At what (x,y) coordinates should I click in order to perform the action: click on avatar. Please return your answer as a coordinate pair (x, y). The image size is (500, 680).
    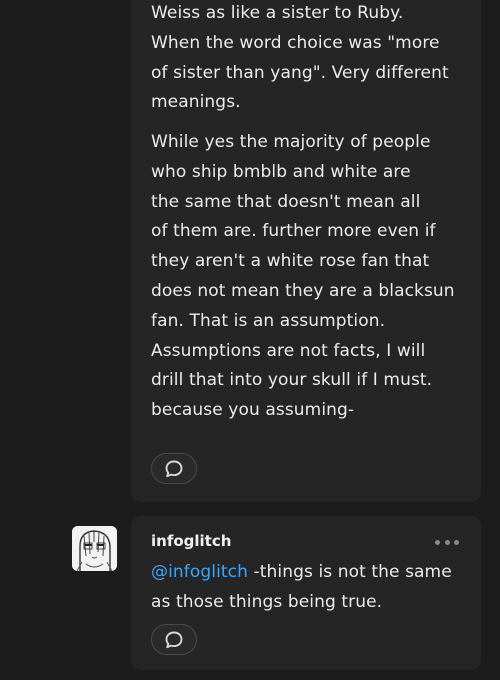
    Looking at the image, I should click on (94, 548).